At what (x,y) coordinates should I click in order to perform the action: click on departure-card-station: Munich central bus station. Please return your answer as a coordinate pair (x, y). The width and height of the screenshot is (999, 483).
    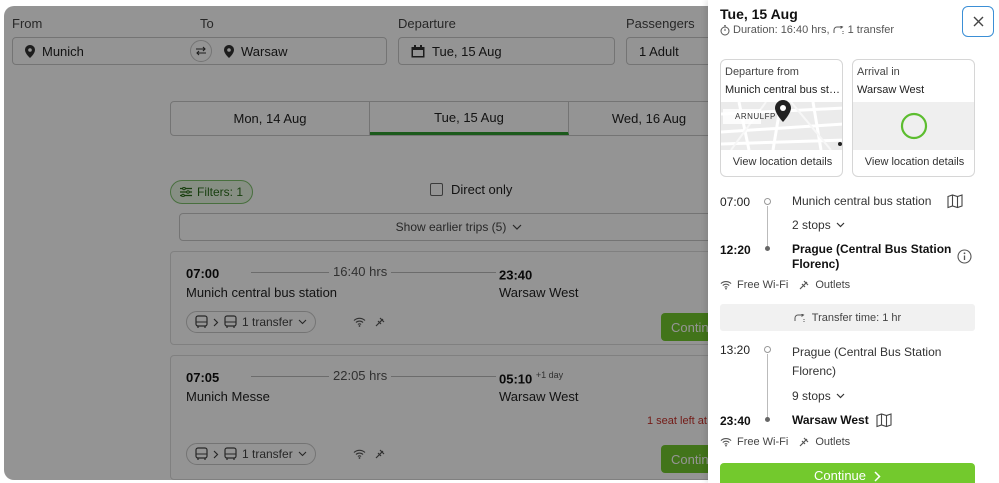
    Looking at the image, I should click on (783, 90).